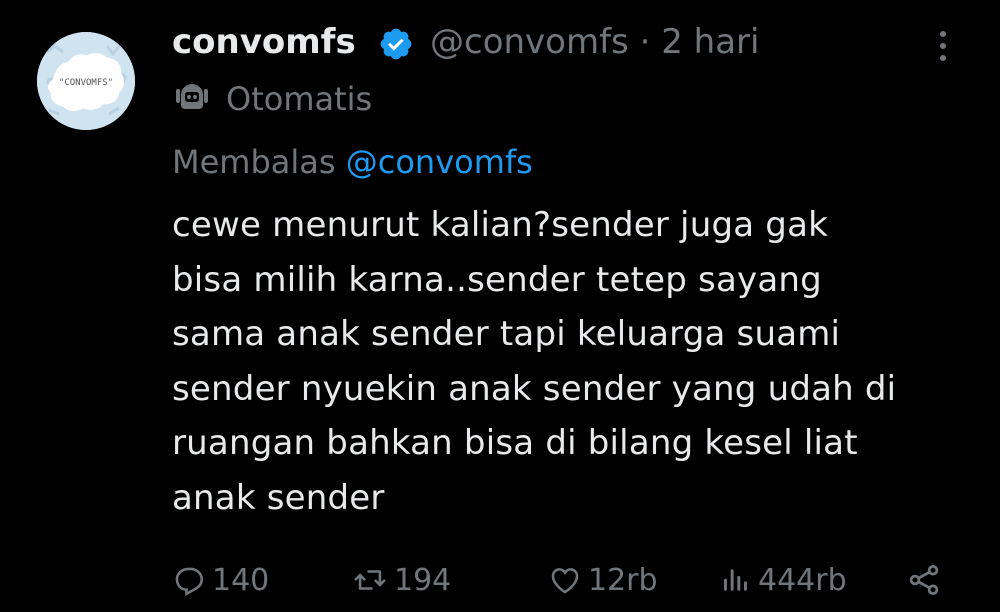  Describe the element at coordinates (506, 334) in the screenshot. I see `tweet-text-line: sama anak sender tapi keluarga suami` at that location.